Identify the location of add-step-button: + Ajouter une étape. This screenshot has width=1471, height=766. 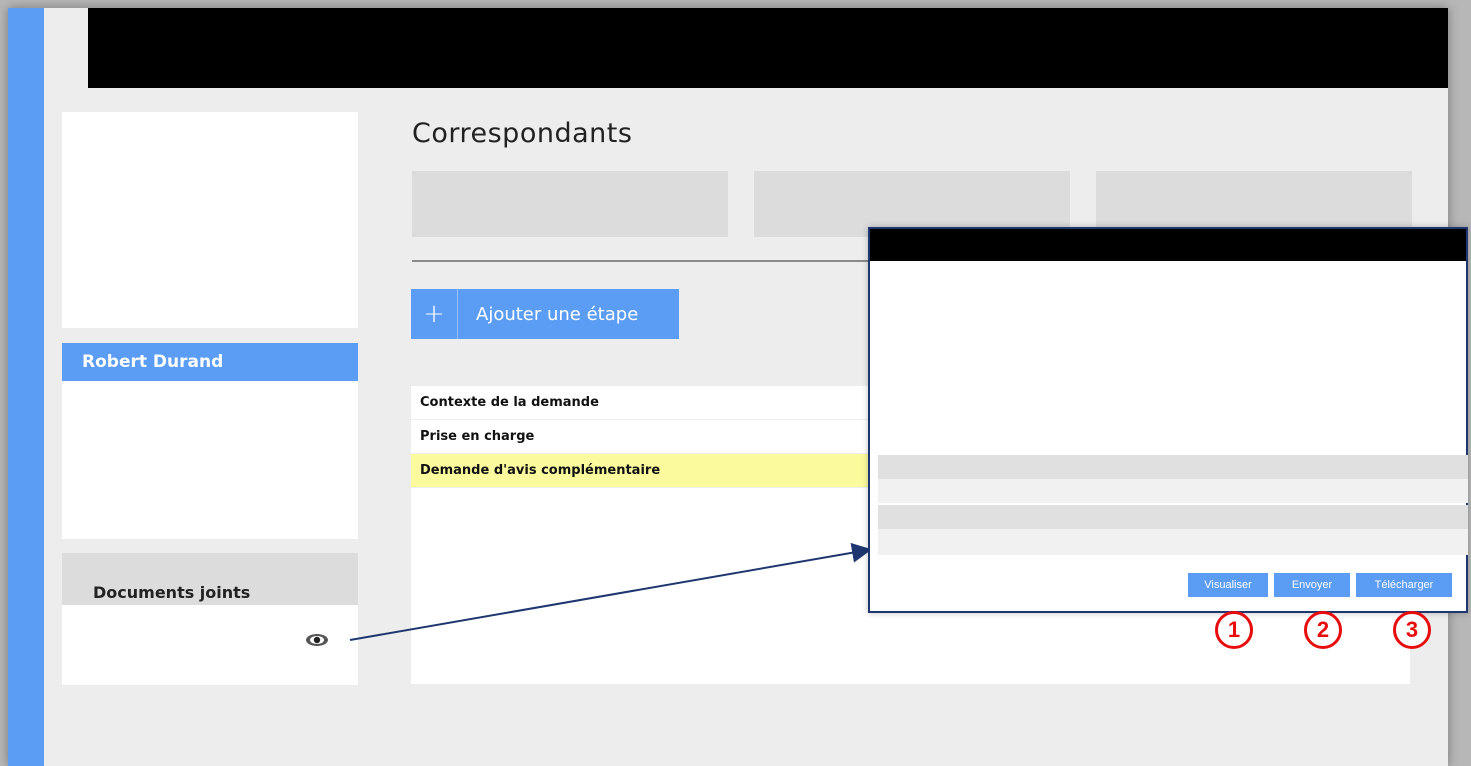
(545, 314).